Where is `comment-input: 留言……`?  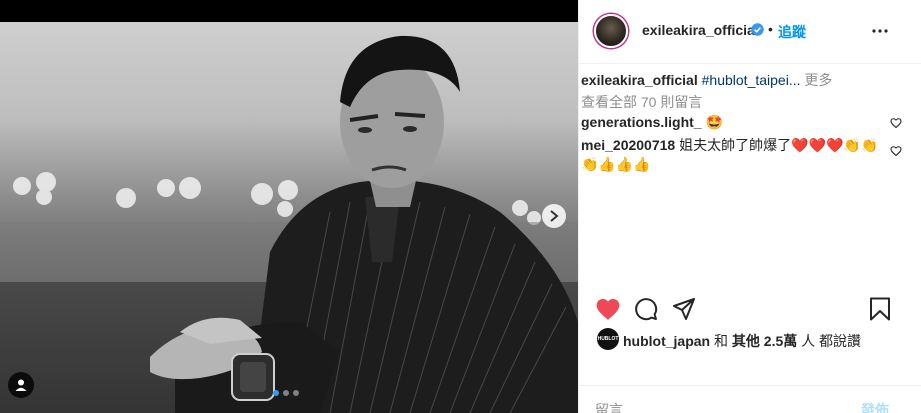
comment-input: 留言…… is located at coordinates (623, 406).